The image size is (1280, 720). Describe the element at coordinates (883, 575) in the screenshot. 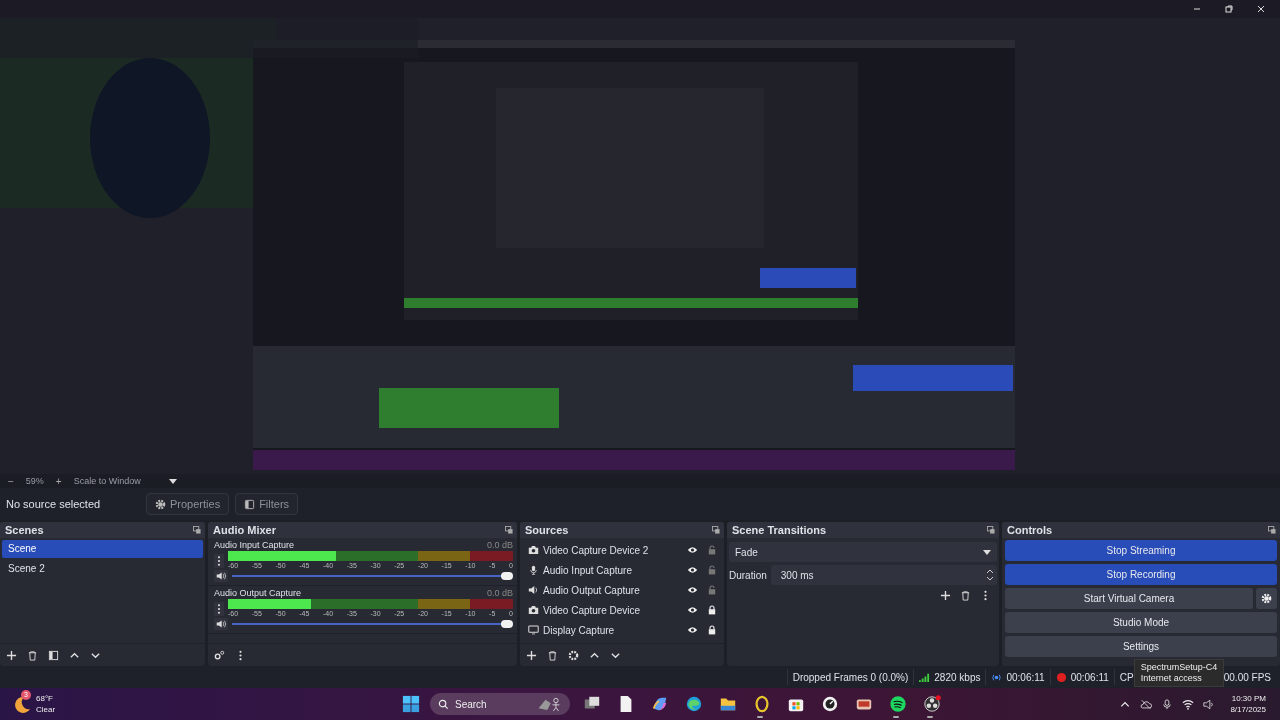

I see `duration-field: 300 ms` at that location.